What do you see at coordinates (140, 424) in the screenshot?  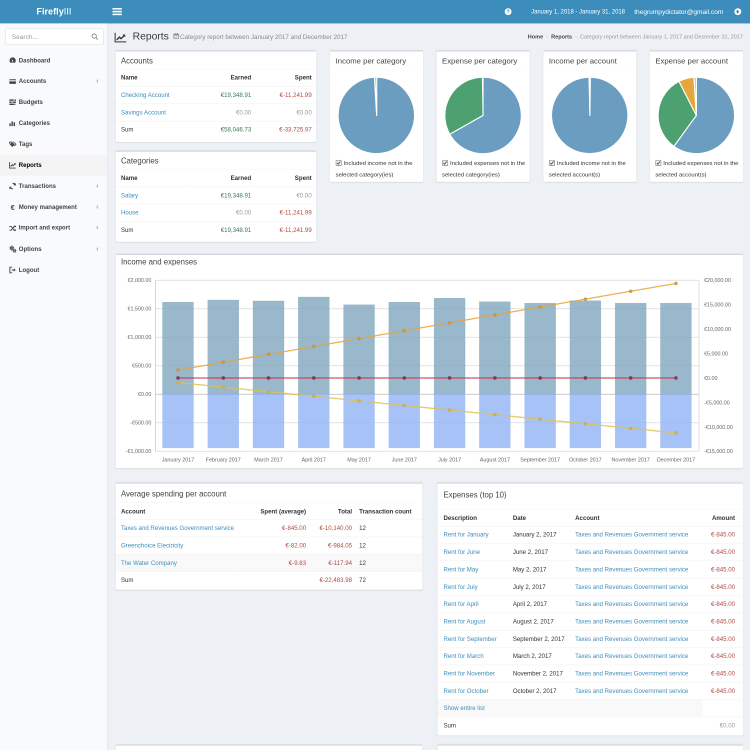 I see `svg-text: -€500.00` at bounding box center [140, 424].